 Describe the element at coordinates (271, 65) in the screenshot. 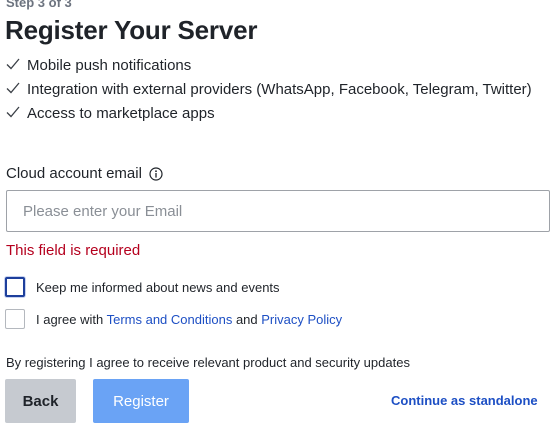

I see `feature-item: Mobile push notifications` at that location.